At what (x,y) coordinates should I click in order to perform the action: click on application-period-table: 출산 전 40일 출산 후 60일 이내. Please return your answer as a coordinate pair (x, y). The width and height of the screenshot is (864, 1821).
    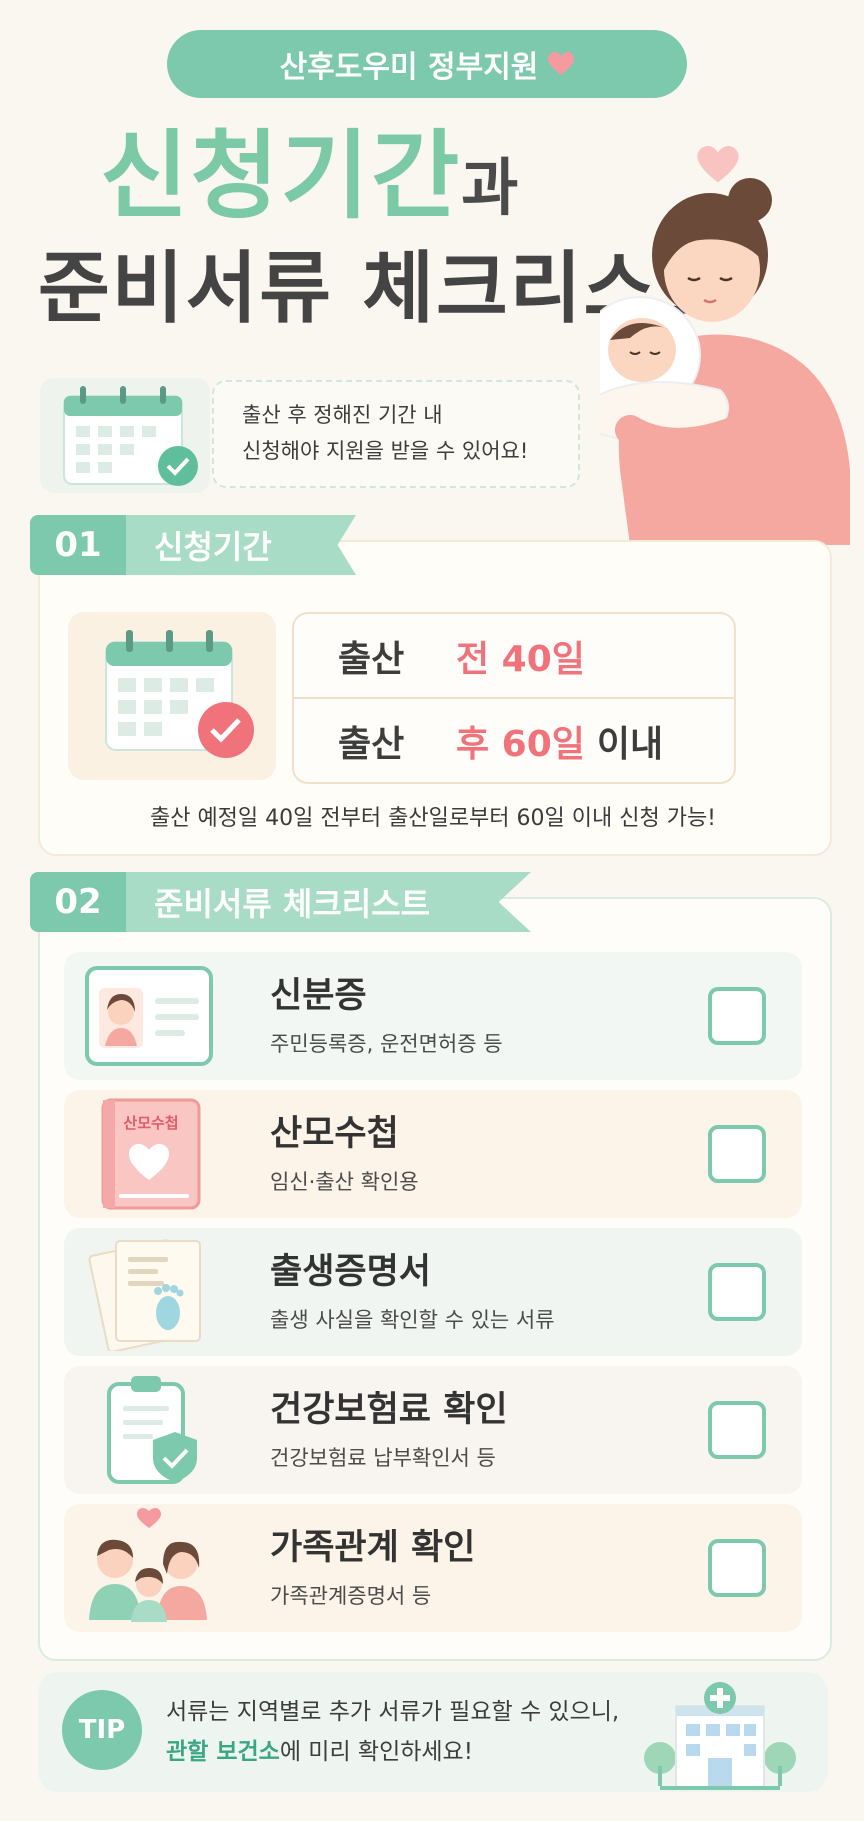
    Looking at the image, I should click on (514, 698).